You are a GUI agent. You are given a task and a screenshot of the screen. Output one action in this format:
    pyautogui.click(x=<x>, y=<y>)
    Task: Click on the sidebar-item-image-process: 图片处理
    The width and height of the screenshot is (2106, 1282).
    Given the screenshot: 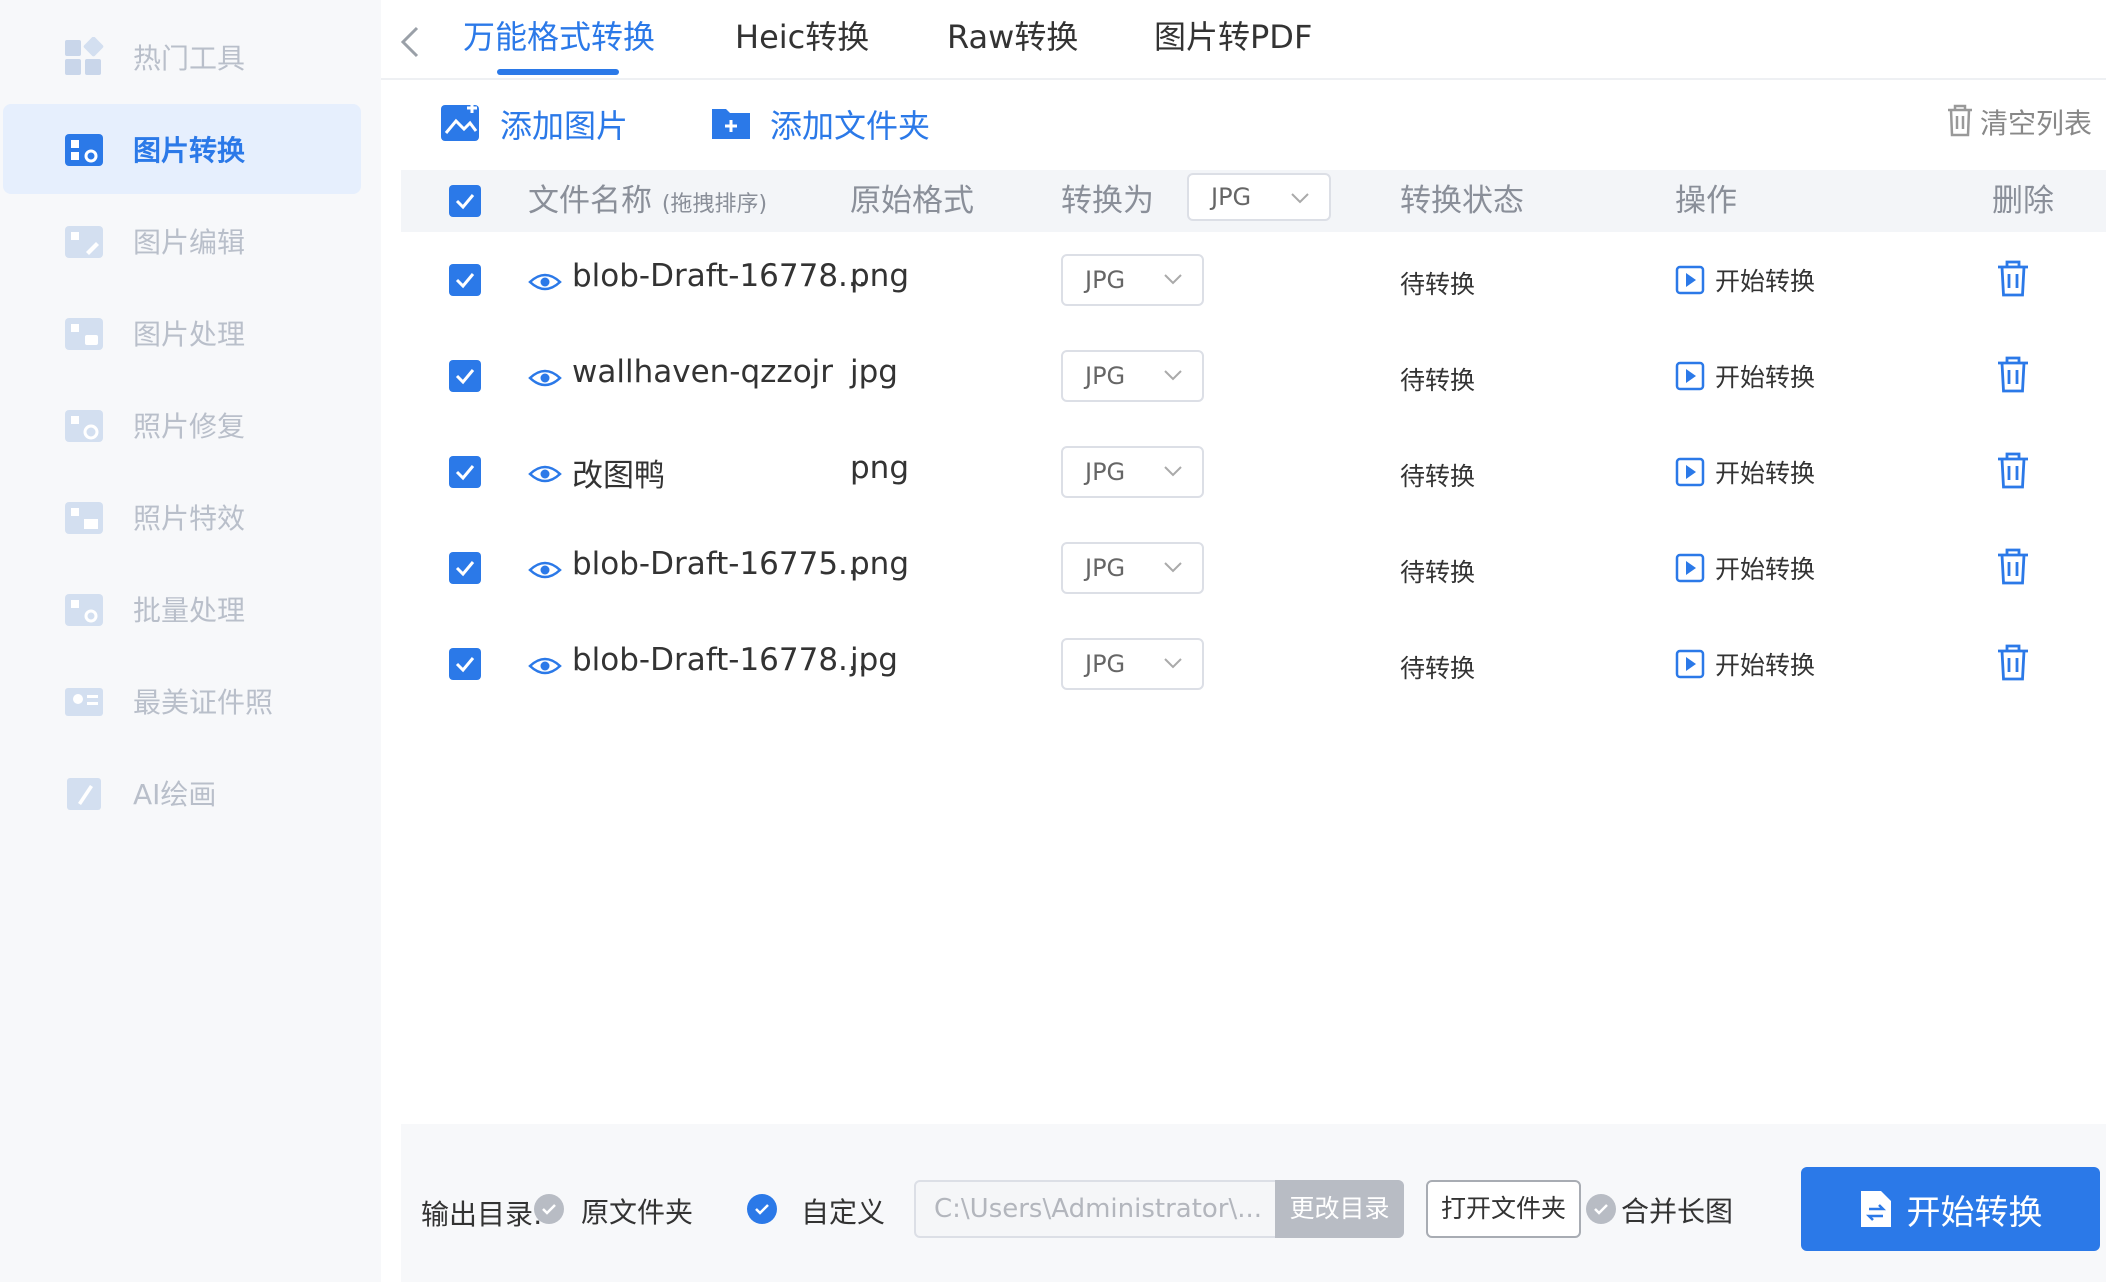 What is the action you would take?
    pyautogui.click(x=182, y=333)
    